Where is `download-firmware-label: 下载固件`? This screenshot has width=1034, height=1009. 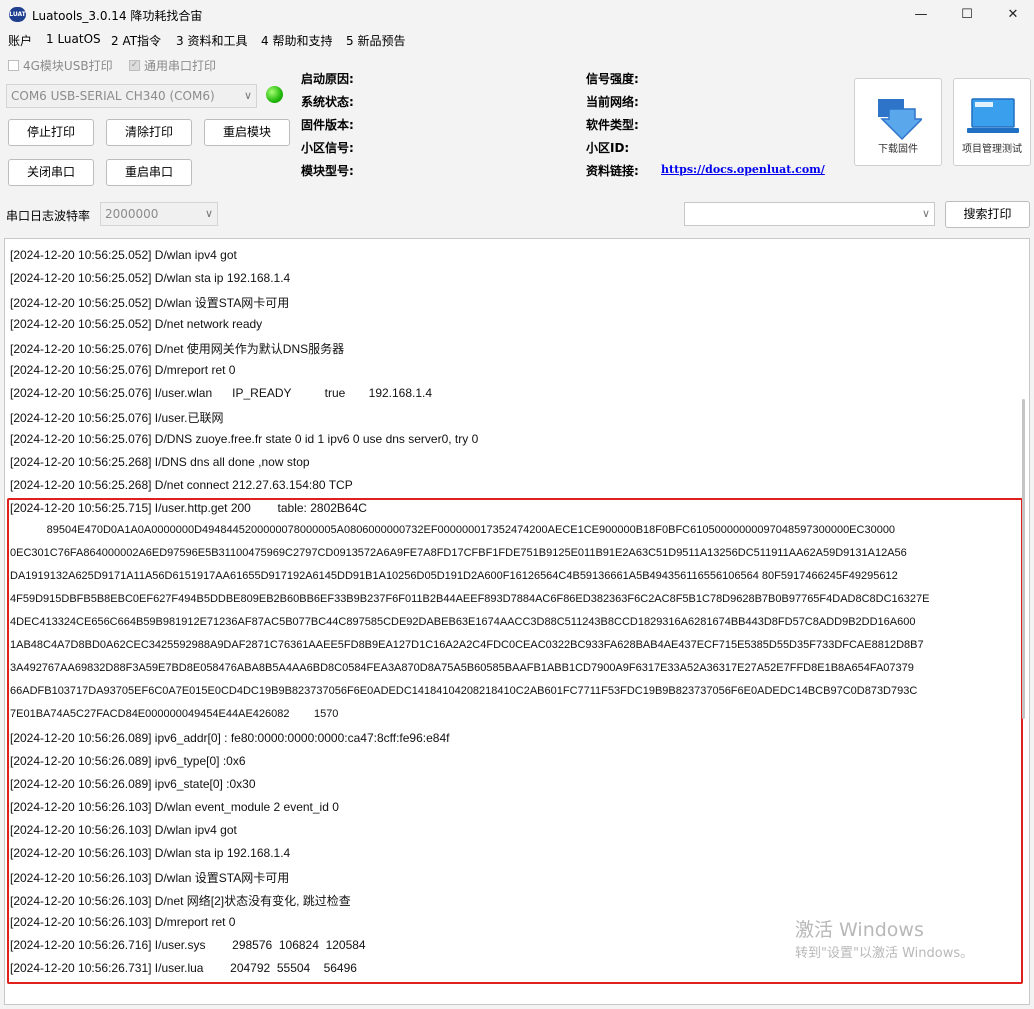
download-firmware-label: 下载固件 is located at coordinates (898, 149).